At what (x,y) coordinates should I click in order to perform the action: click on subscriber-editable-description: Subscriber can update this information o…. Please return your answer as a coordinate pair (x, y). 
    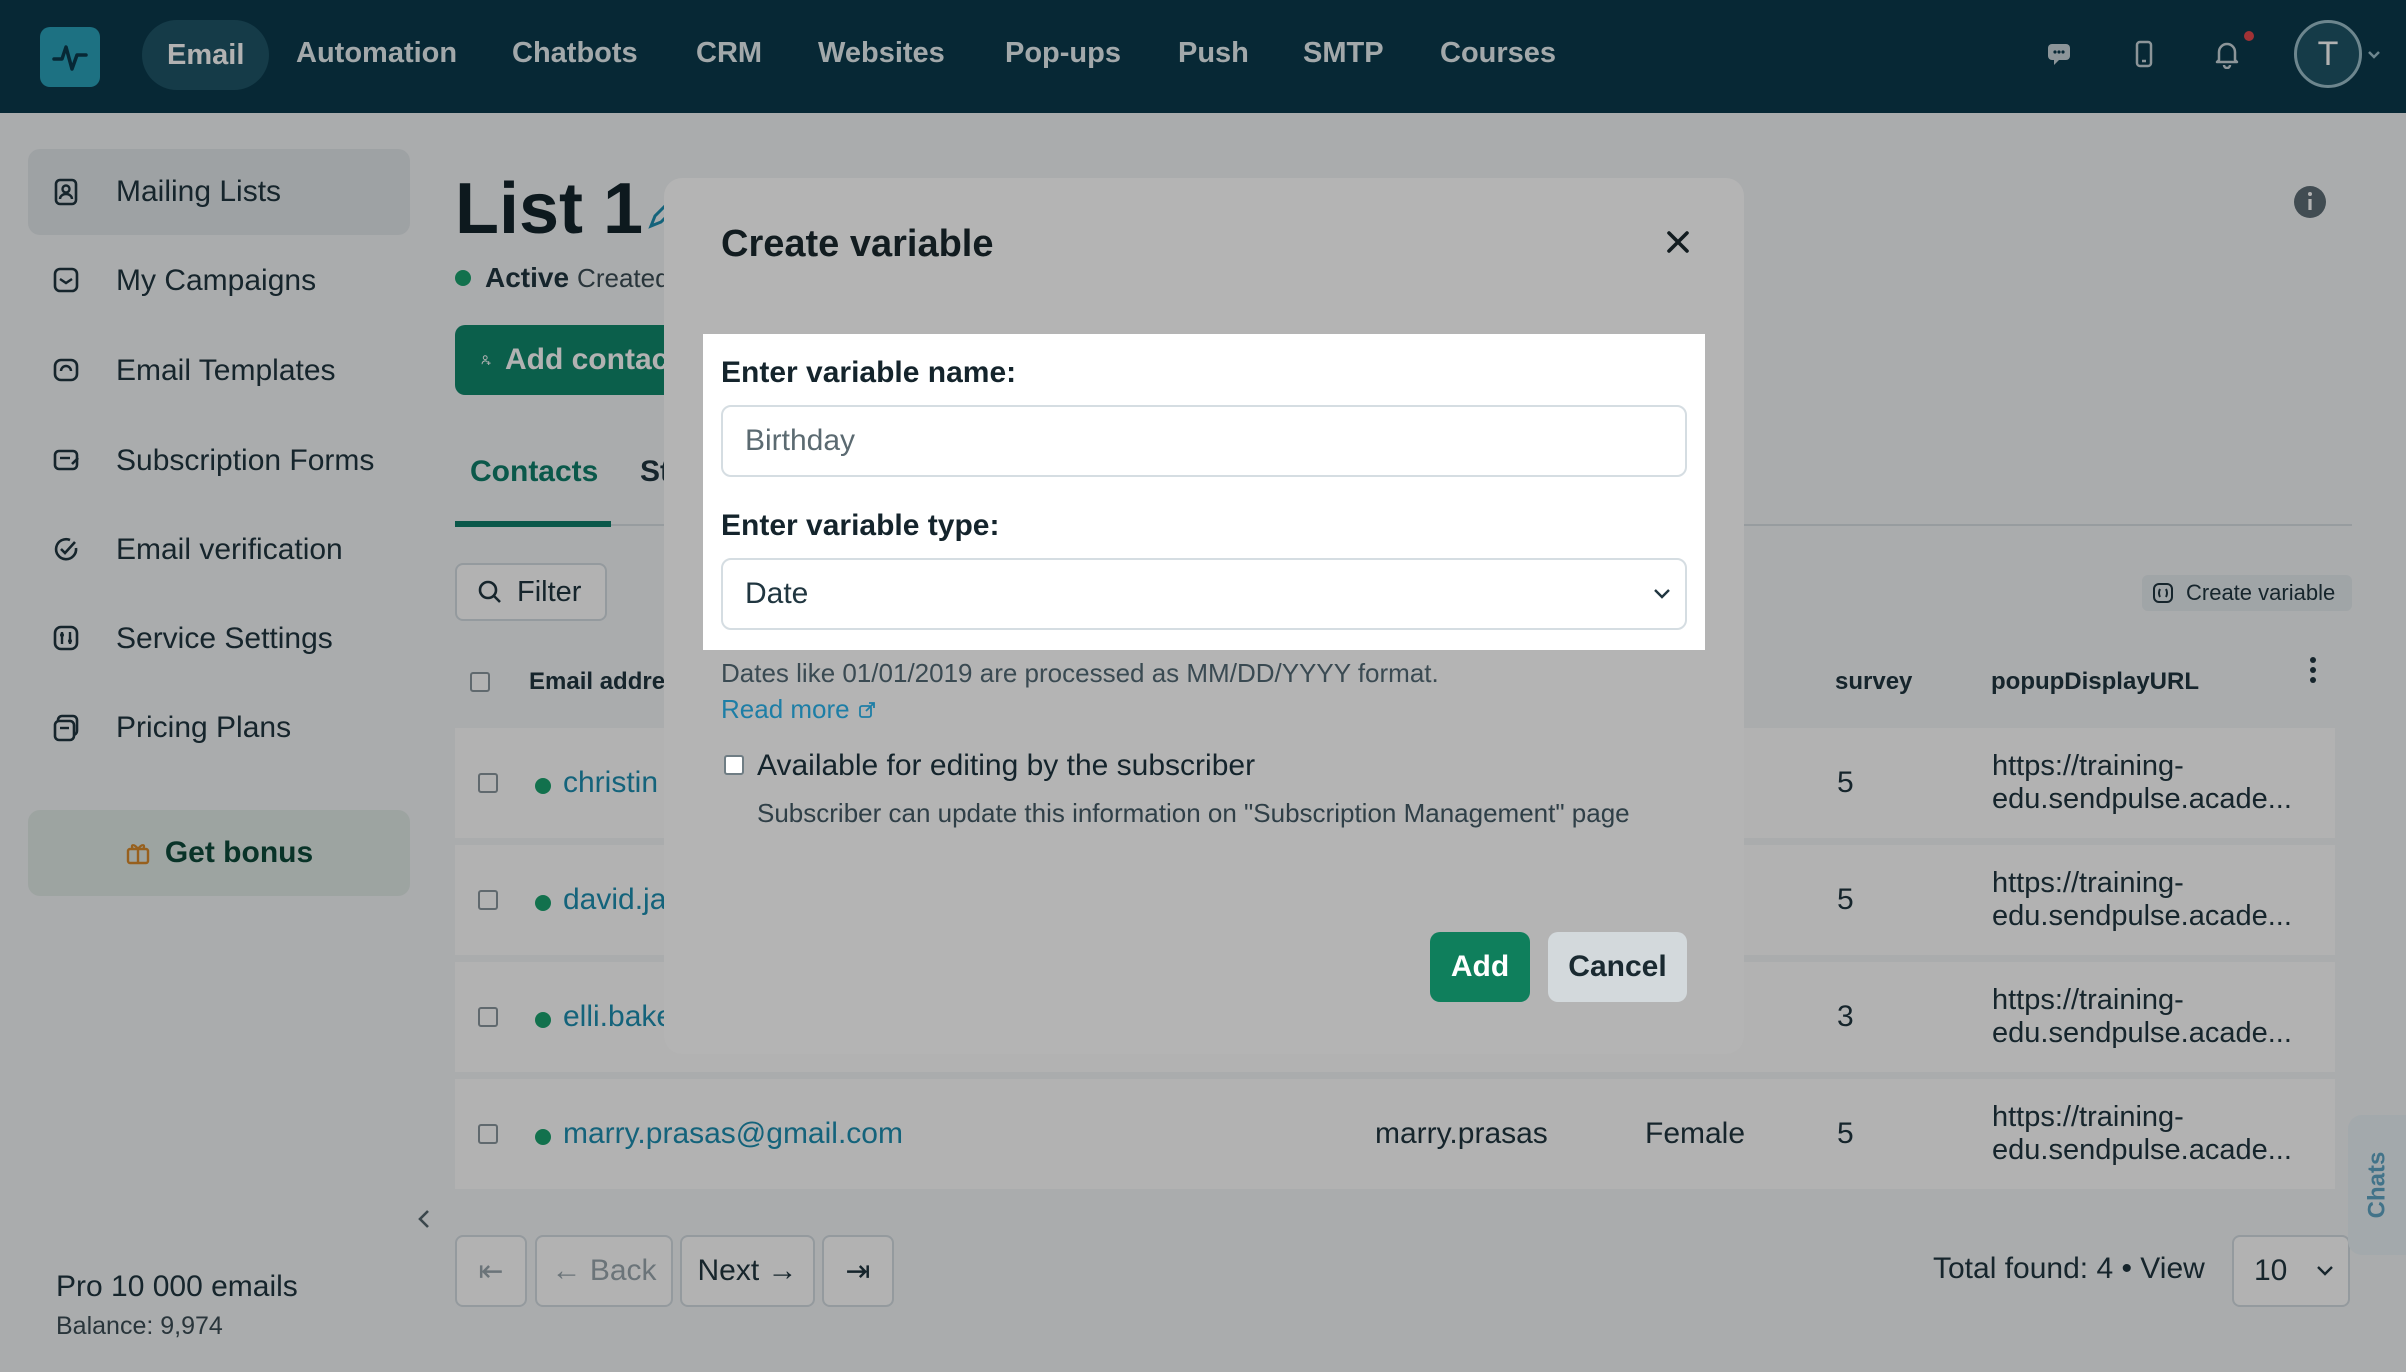
    Looking at the image, I should click on (1193, 813).